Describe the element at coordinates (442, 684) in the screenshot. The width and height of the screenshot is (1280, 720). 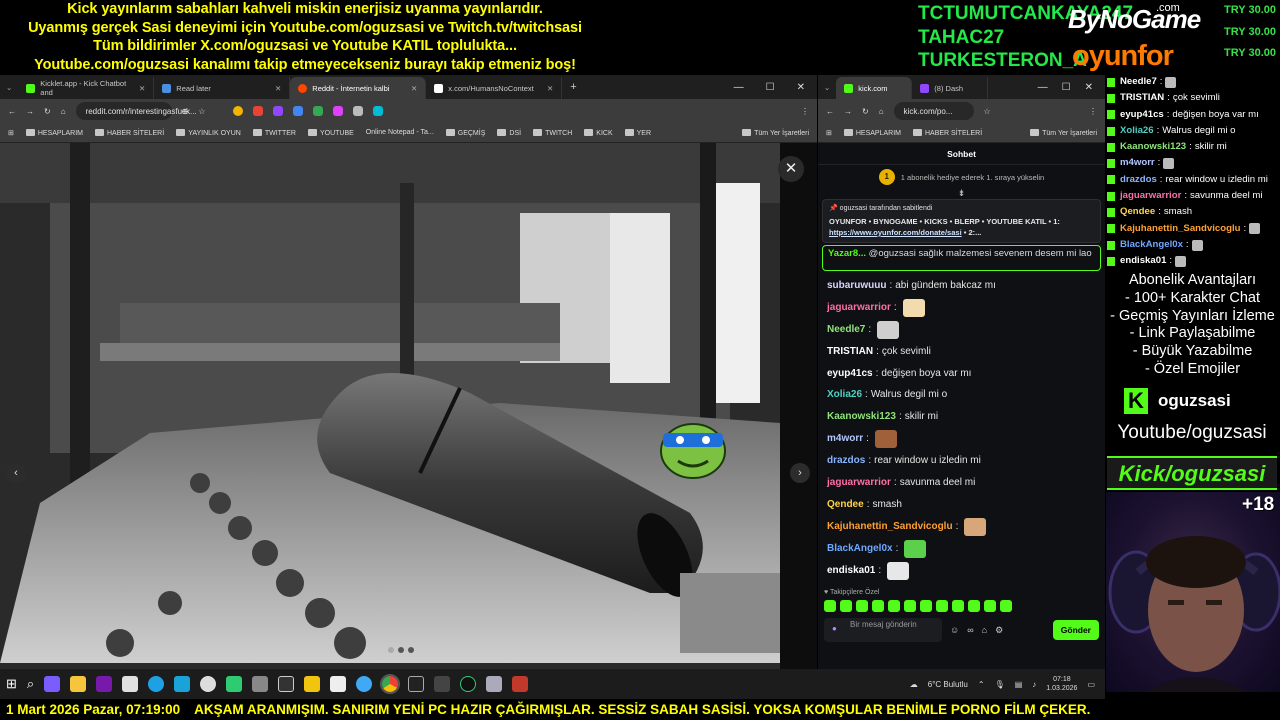
I see `music-icon` at that location.